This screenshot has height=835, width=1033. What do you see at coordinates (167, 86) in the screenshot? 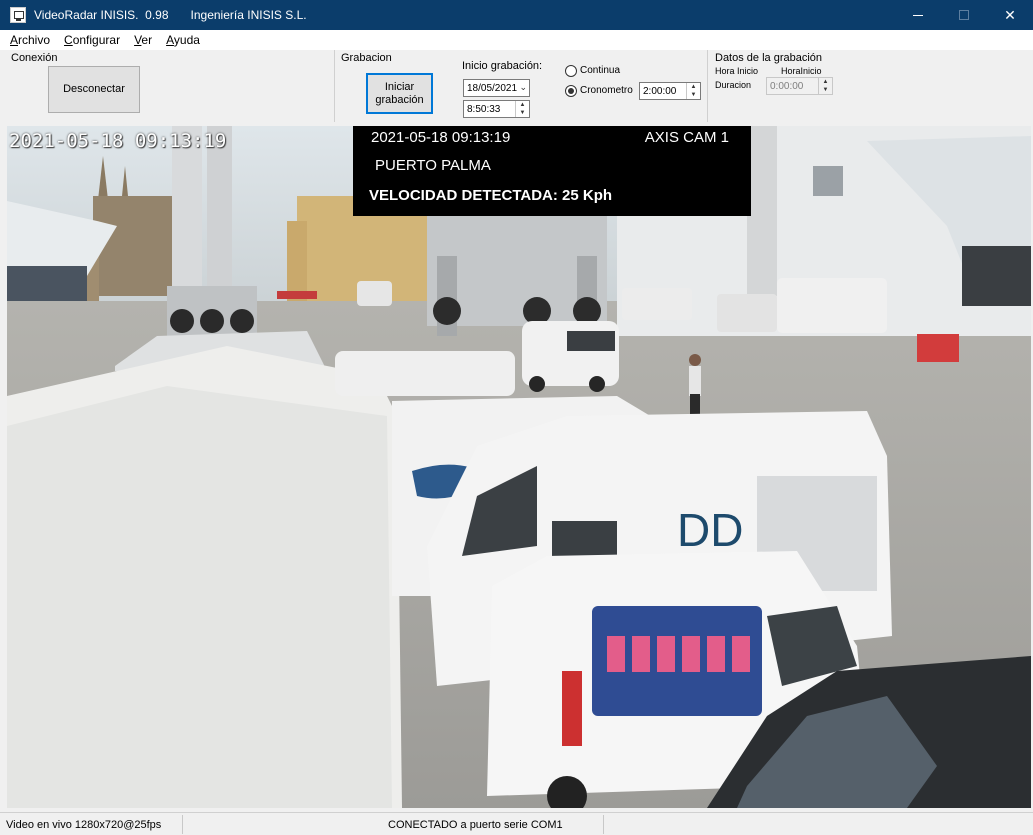
I see `group-conexion: Conexión Desconectar` at bounding box center [167, 86].